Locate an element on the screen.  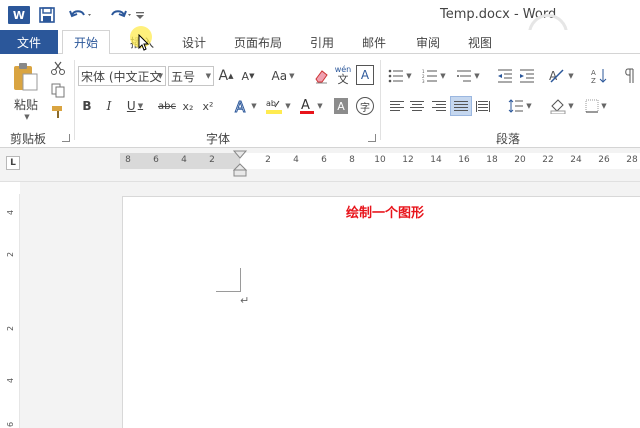
highlight-icon: ab ▼ is located at coordinates (278, 106).